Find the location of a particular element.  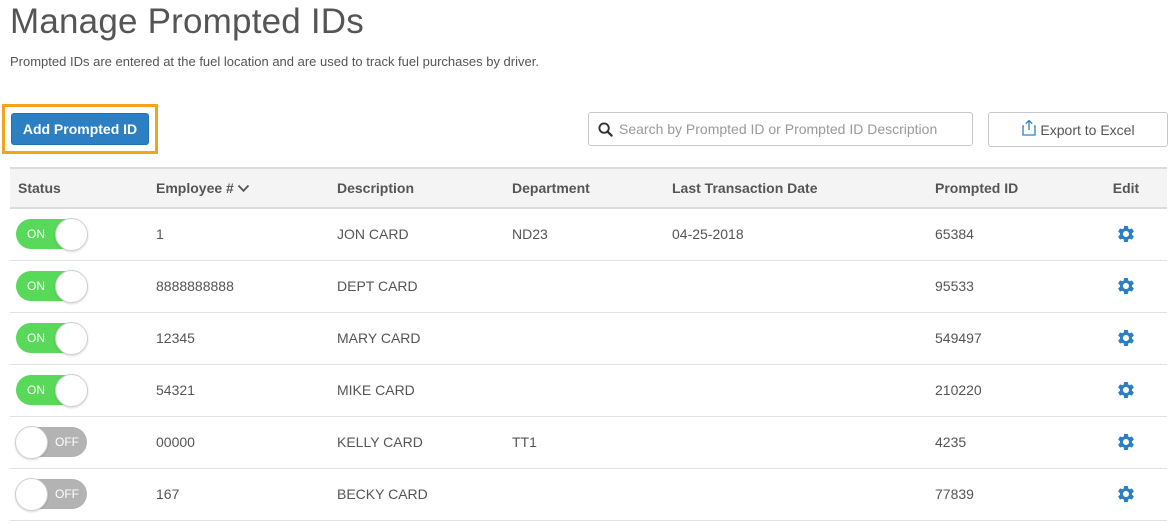

search-box is located at coordinates (780, 129).